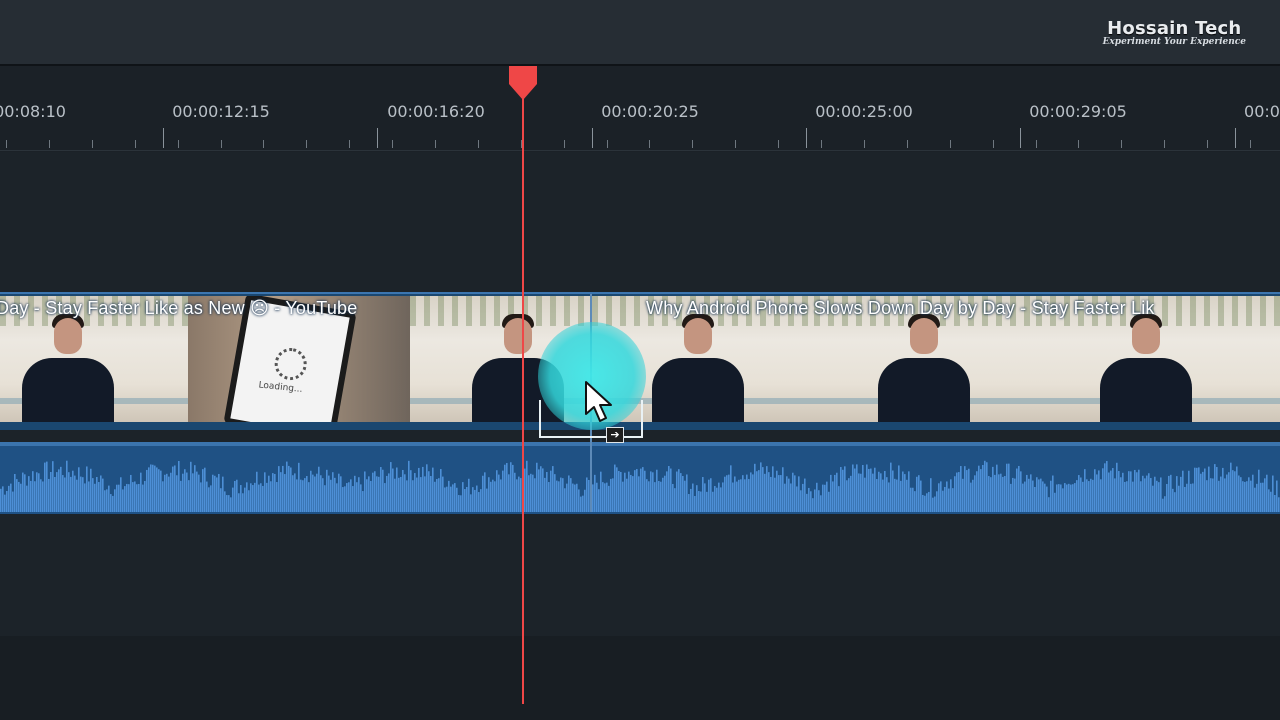 This screenshot has width=1280, height=720. Describe the element at coordinates (615, 435) in the screenshot. I see `trim-arrow-icon: ➔` at that location.